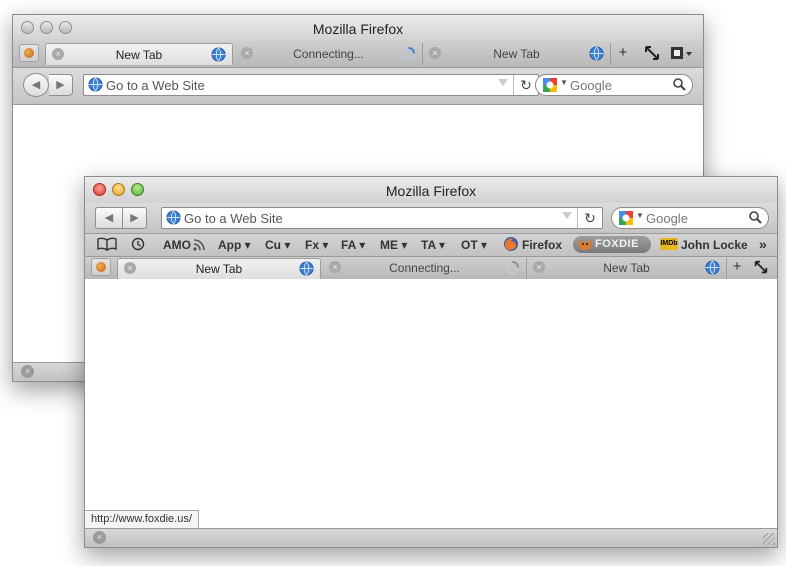 The height and width of the screenshot is (566, 786). I want to click on bookmark-folder-ot: OT ▾, so click(474, 245).